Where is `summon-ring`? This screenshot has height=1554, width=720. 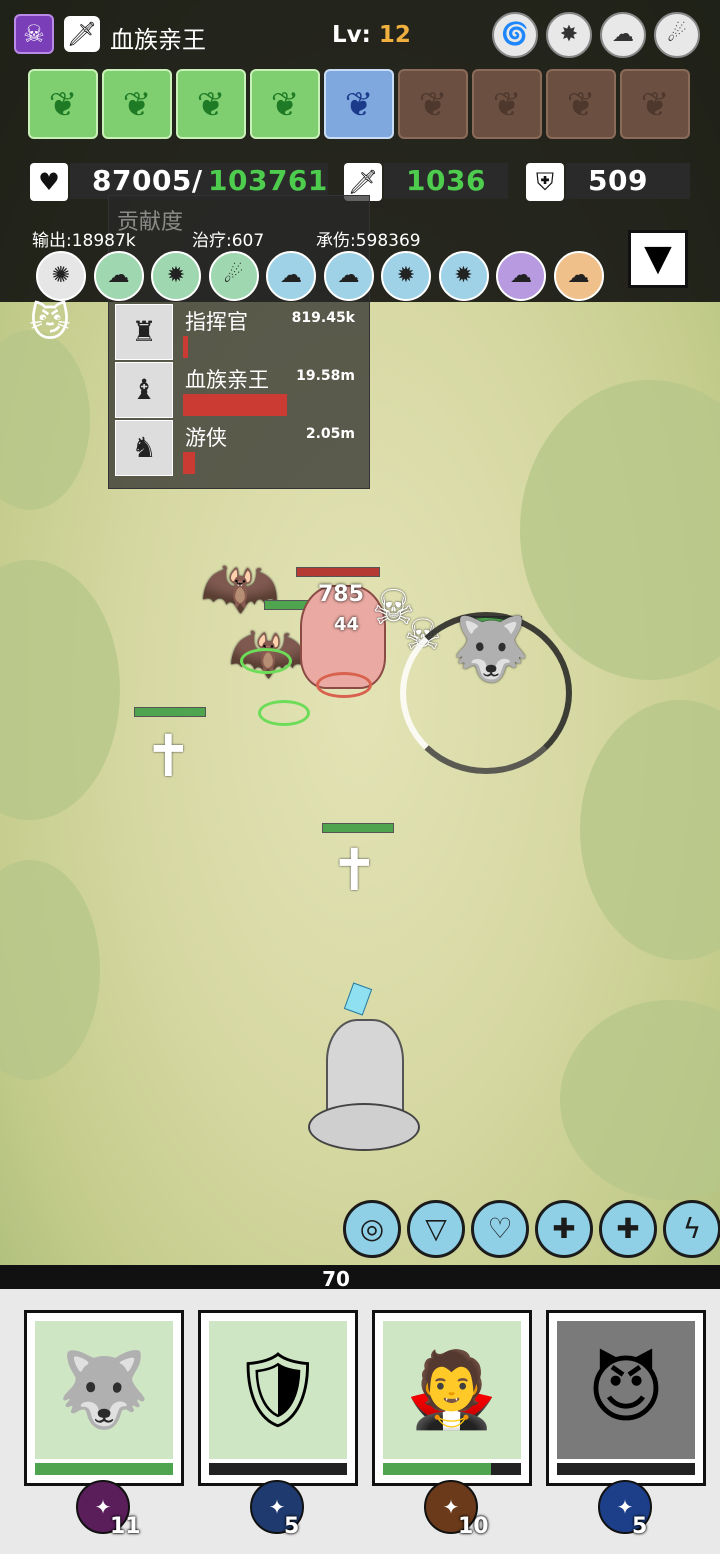 summon-ring is located at coordinates (284, 713).